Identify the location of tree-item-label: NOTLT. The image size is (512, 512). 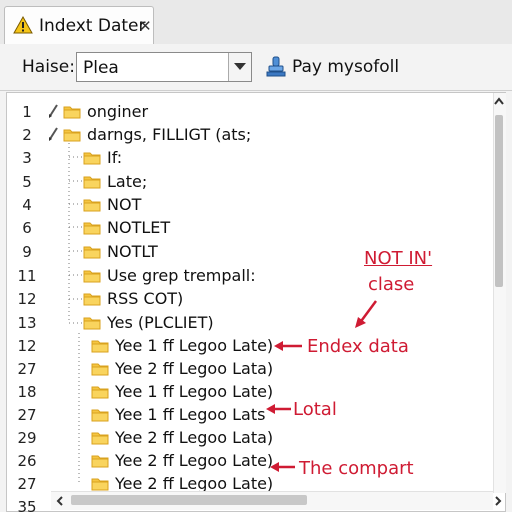
(132, 251).